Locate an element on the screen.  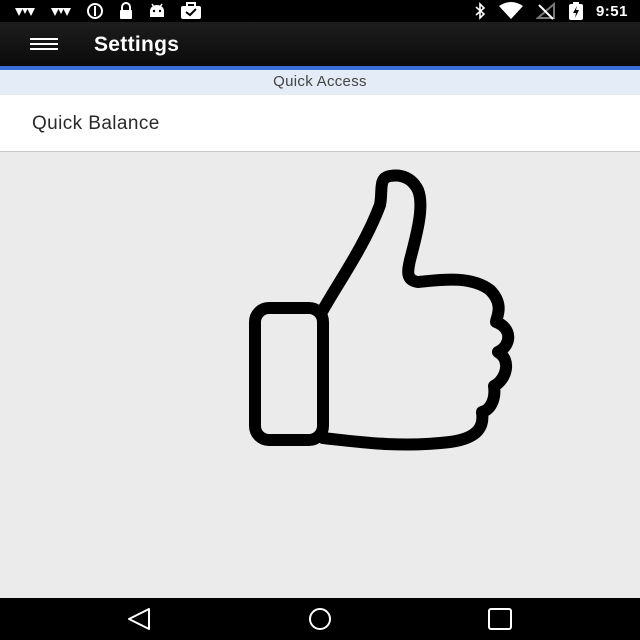
status-time: 9:51 is located at coordinates (611, 11).